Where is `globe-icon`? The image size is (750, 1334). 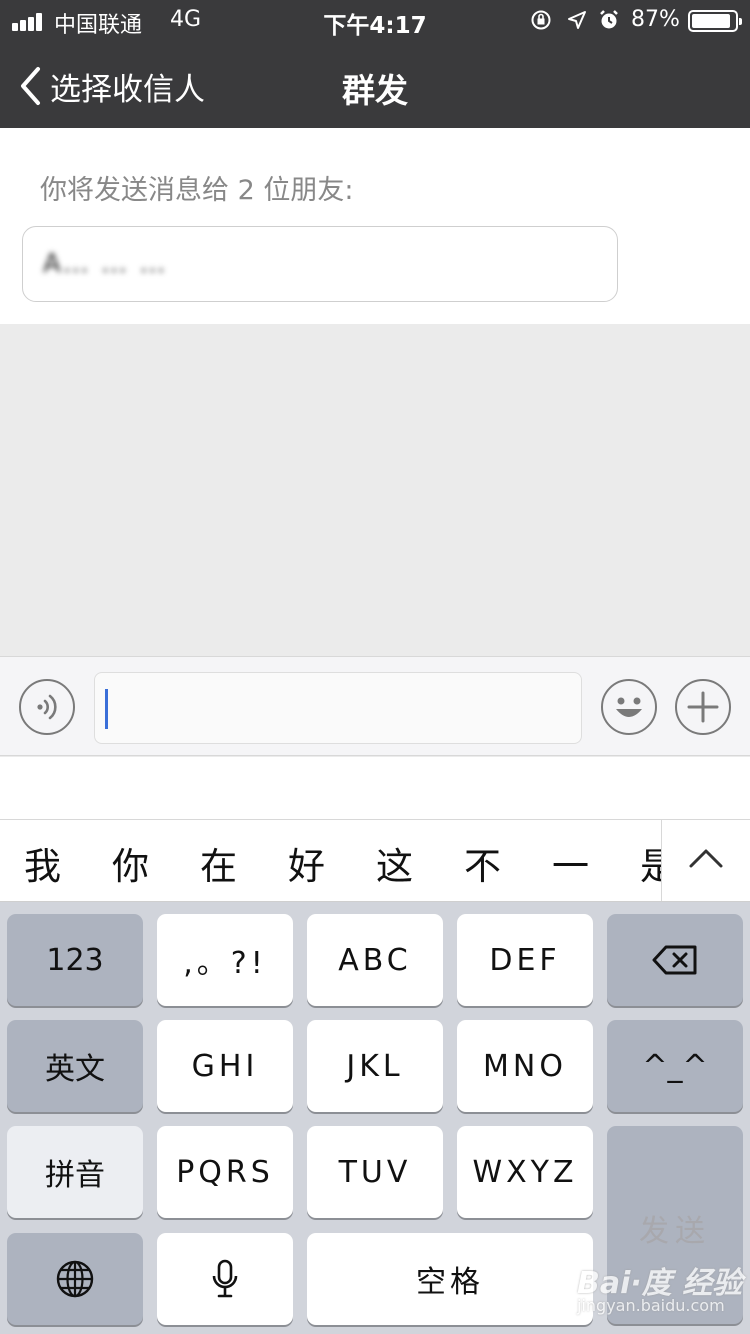 globe-icon is located at coordinates (75, 1279).